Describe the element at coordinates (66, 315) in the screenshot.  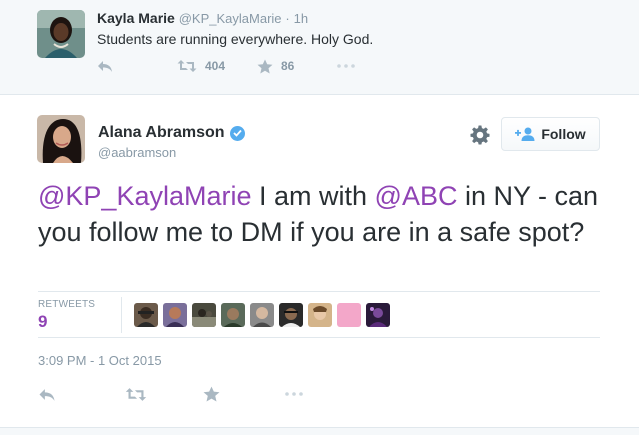
I see `retweets-stat: RETWEETS 9` at that location.